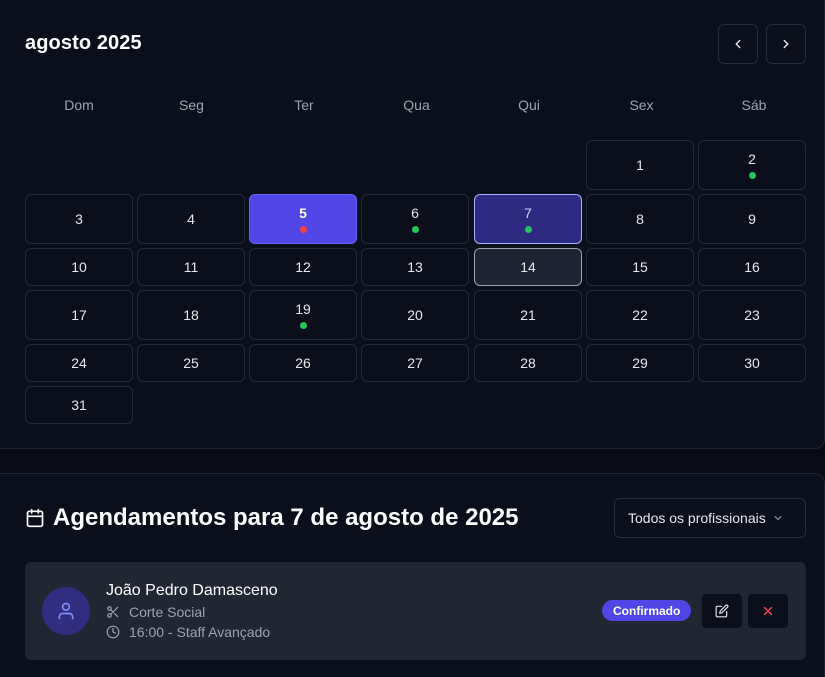 The height and width of the screenshot is (677, 825). Describe the element at coordinates (752, 165) in the screenshot. I see `calendar-day: 2` at that location.